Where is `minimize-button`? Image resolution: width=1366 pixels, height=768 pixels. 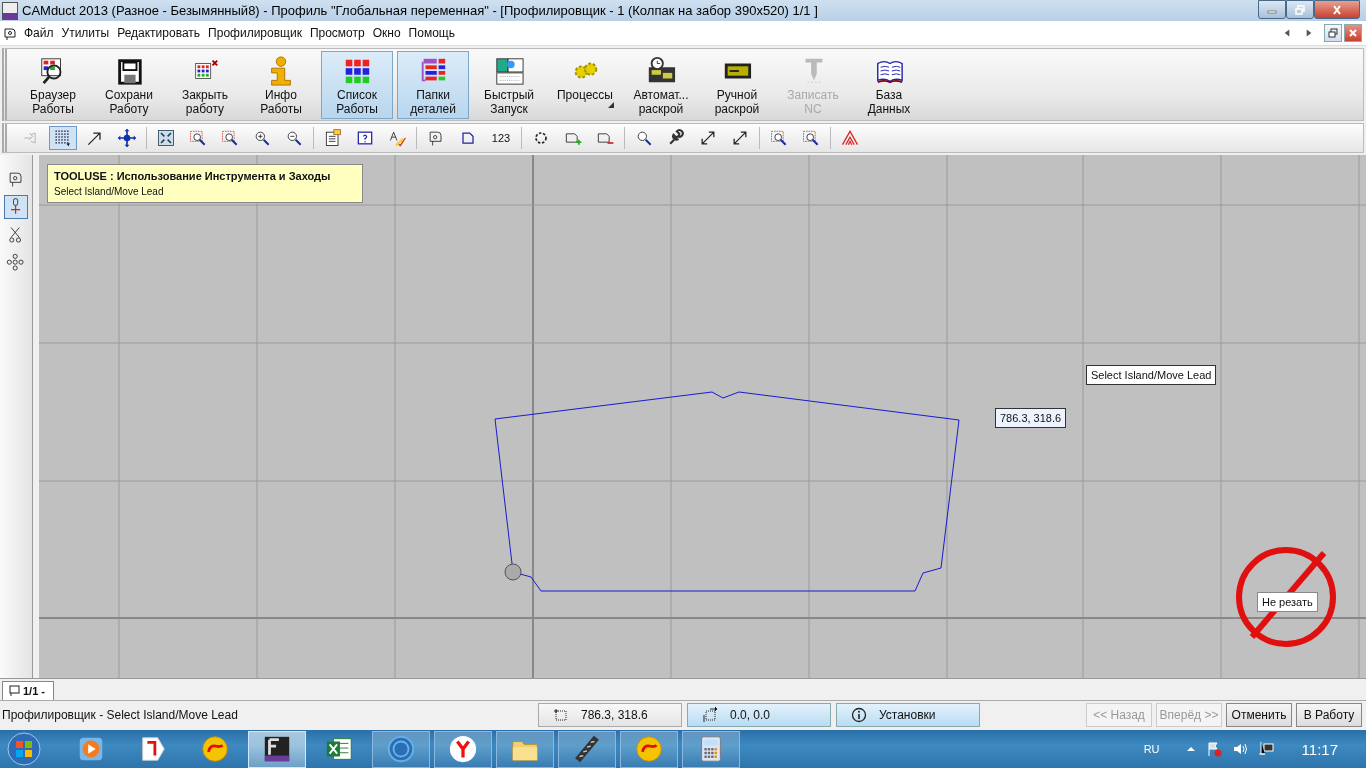
minimize-button is located at coordinates (1272, 9).